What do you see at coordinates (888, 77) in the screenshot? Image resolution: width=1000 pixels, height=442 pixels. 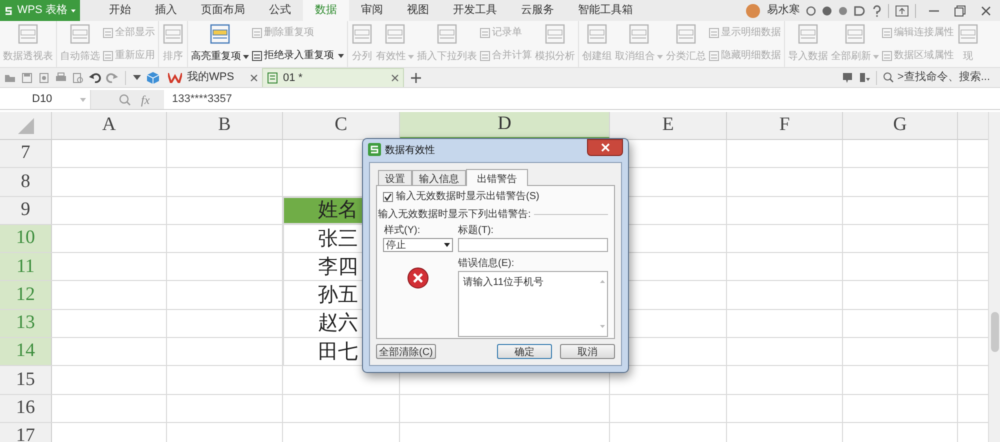 I see `search-icon` at bounding box center [888, 77].